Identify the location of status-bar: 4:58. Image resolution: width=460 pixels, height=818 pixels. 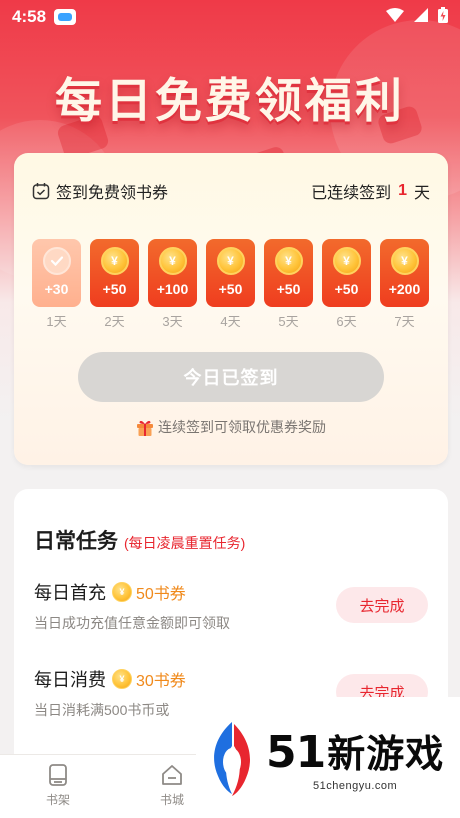
(230, 17).